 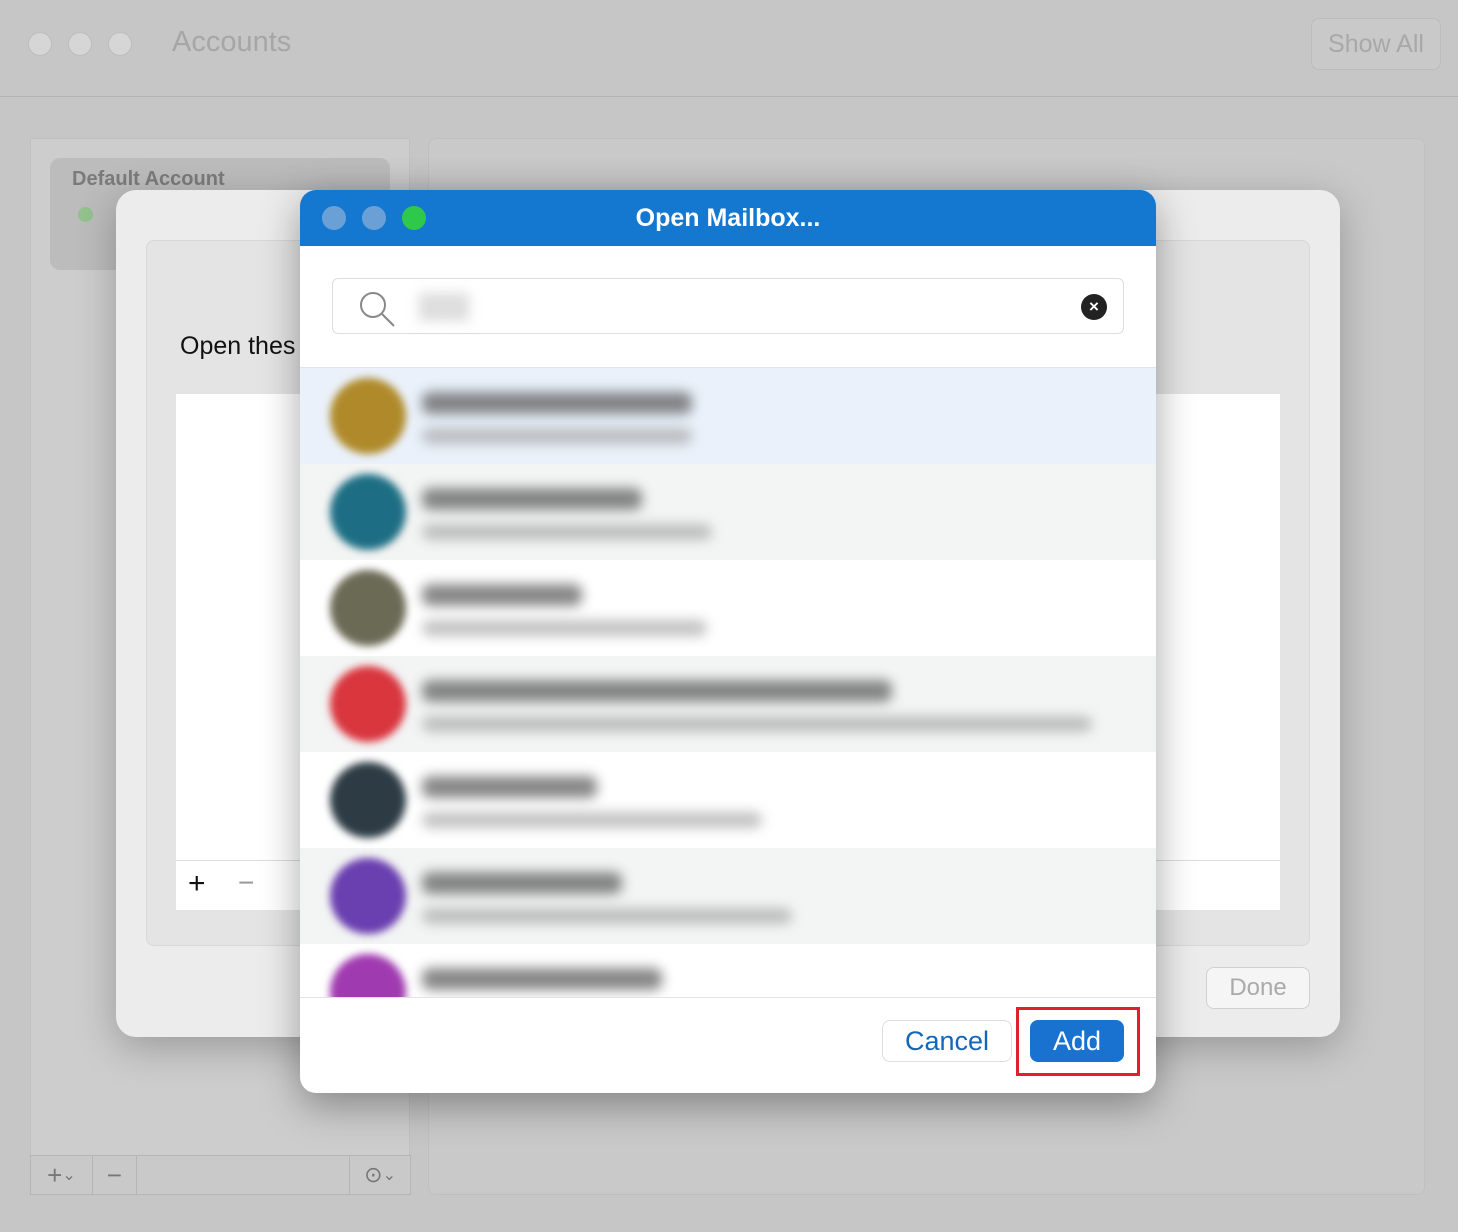 I want to click on minus-icon: −, so click(x=246, y=883).